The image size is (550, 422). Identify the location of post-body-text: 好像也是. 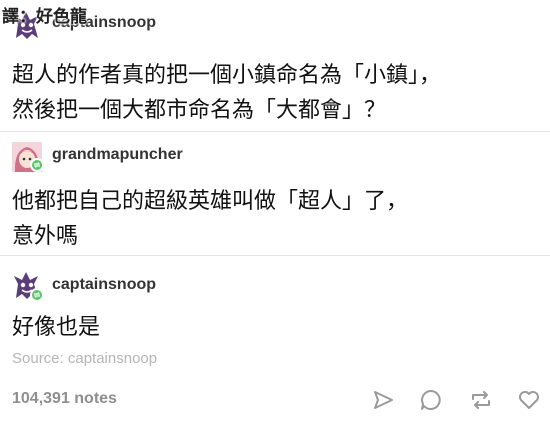
(56, 327).